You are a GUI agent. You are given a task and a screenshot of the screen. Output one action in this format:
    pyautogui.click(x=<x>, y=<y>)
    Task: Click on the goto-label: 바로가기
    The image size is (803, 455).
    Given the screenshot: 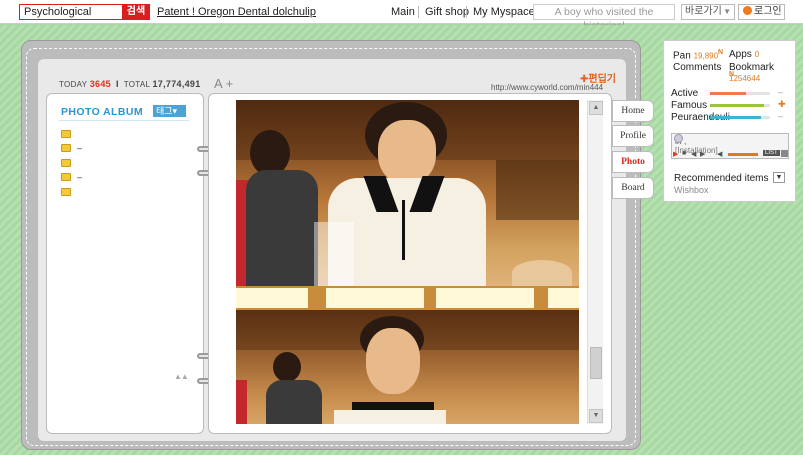 What is the action you would take?
    pyautogui.click(x=703, y=11)
    